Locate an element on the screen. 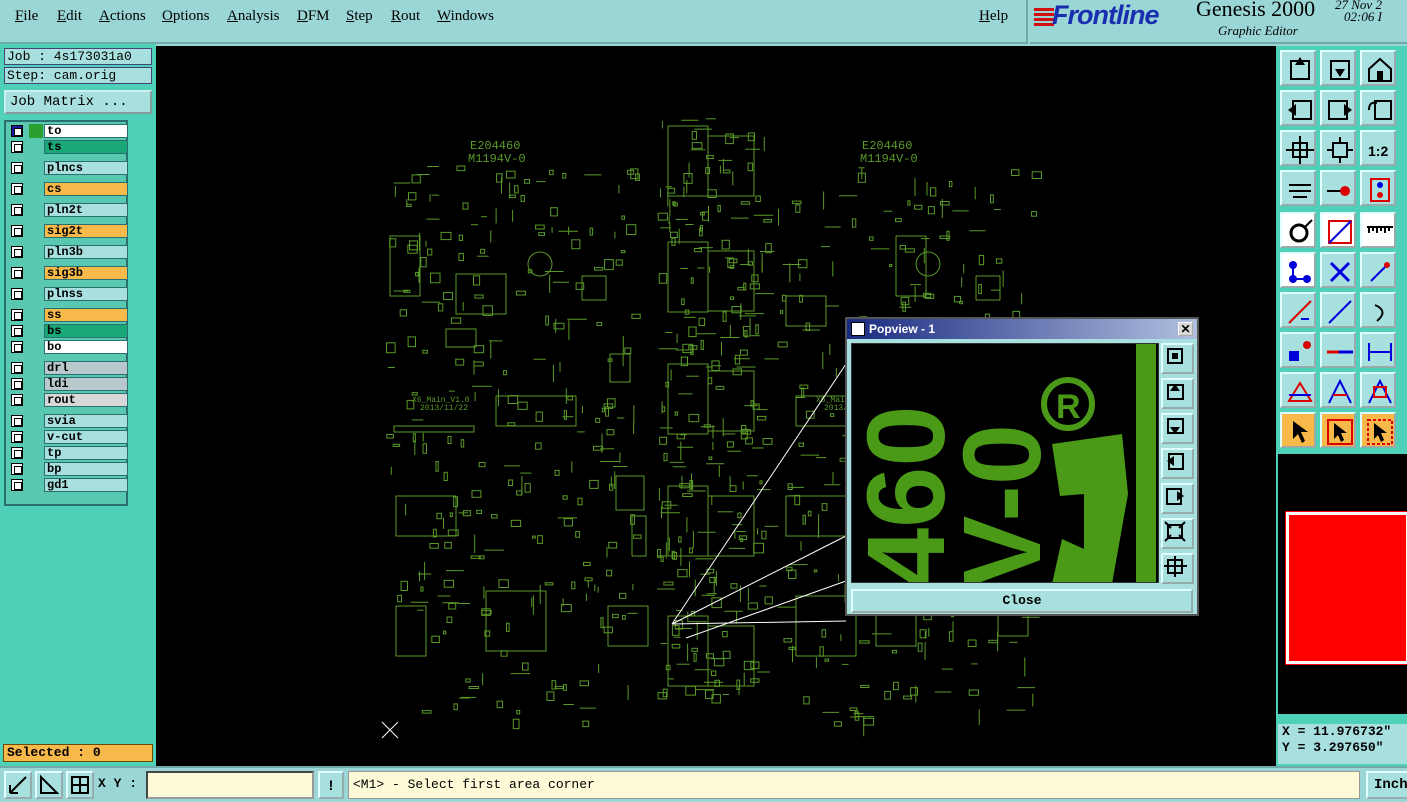  layer-row-sig3b: sig3b is located at coordinates (68, 273).